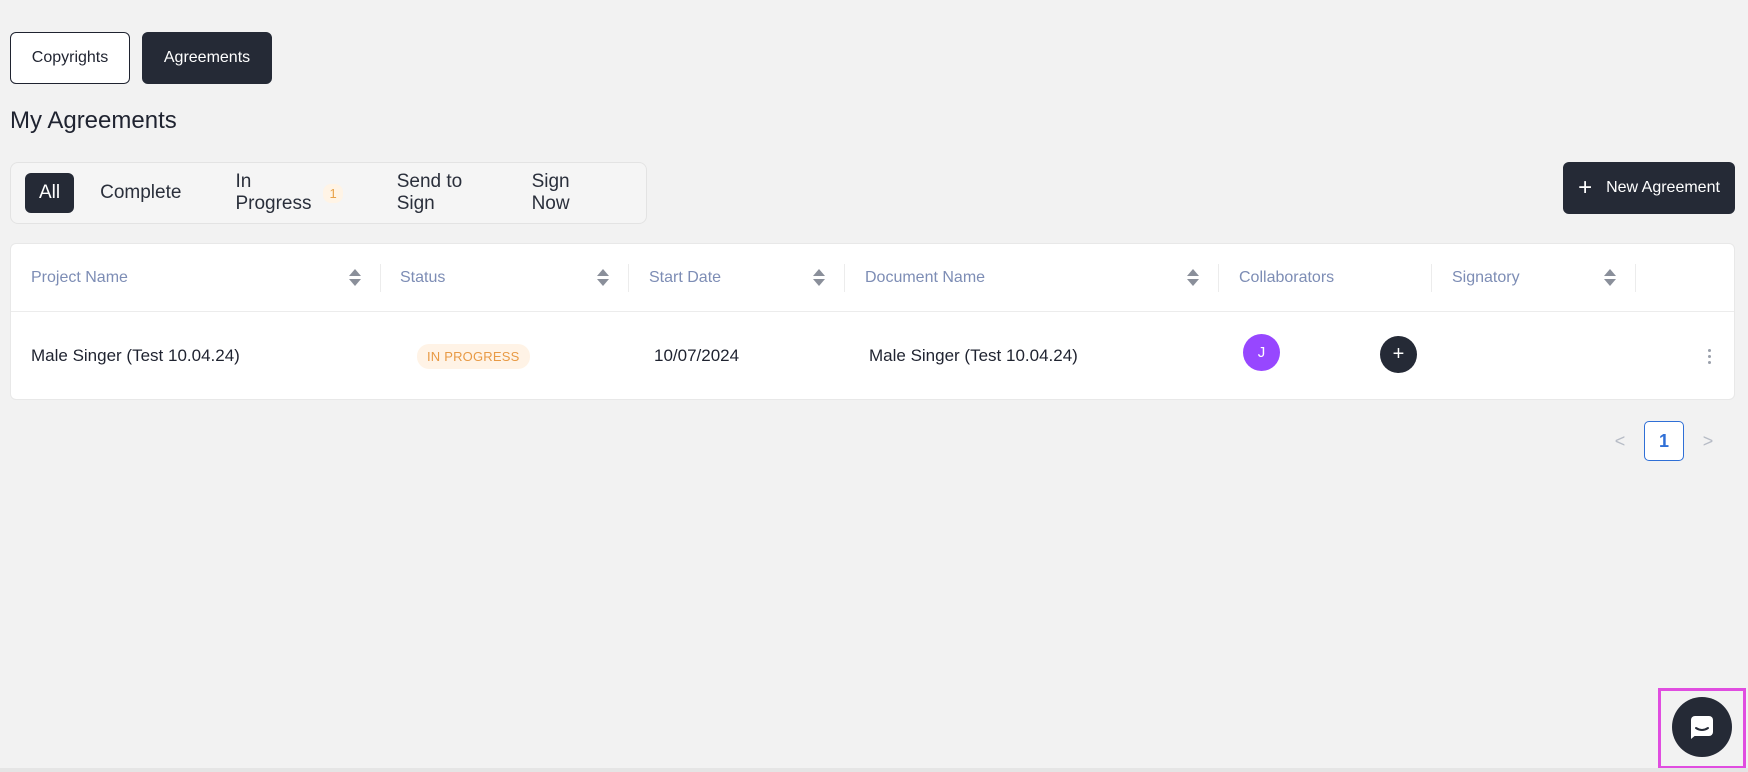 The width and height of the screenshot is (1748, 772). What do you see at coordinates (685, 277) in the screenshot?
I see `header-start-date-label: Start Date` at bounding box center [685, 277].